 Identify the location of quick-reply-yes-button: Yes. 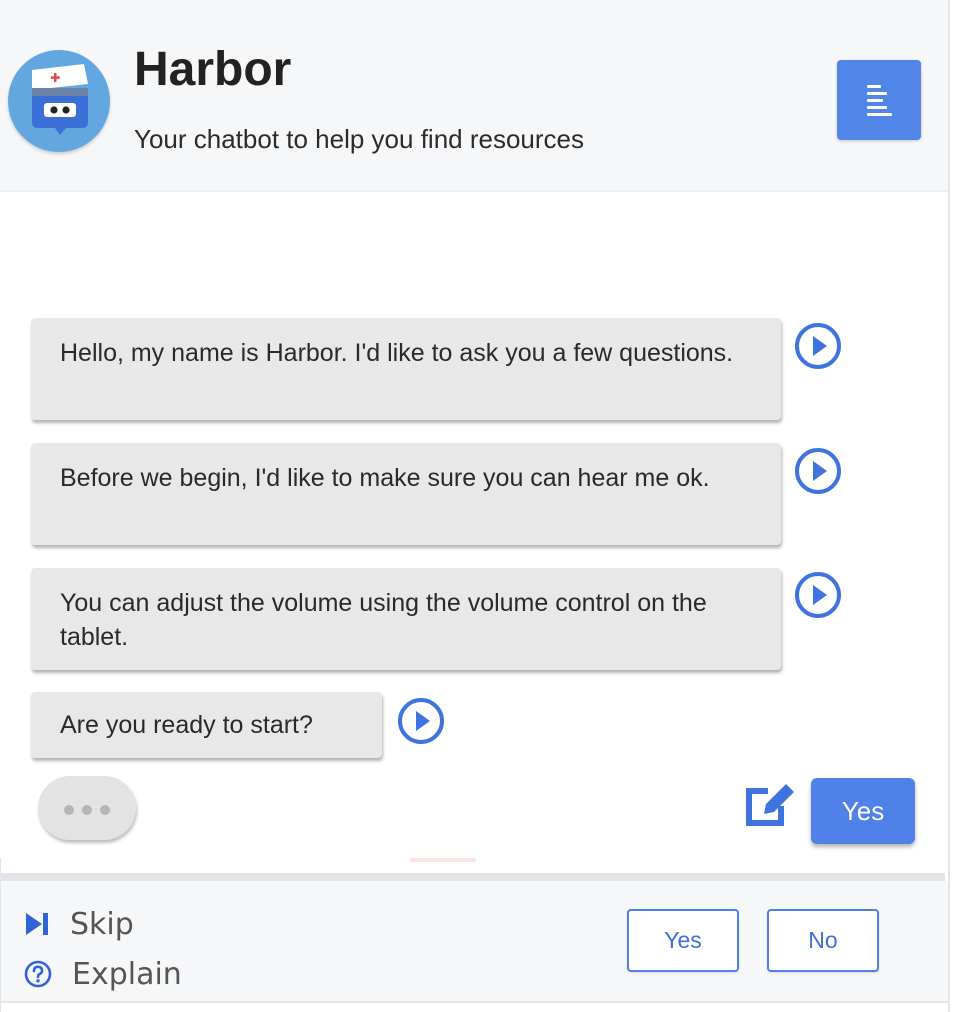
(863, 811).